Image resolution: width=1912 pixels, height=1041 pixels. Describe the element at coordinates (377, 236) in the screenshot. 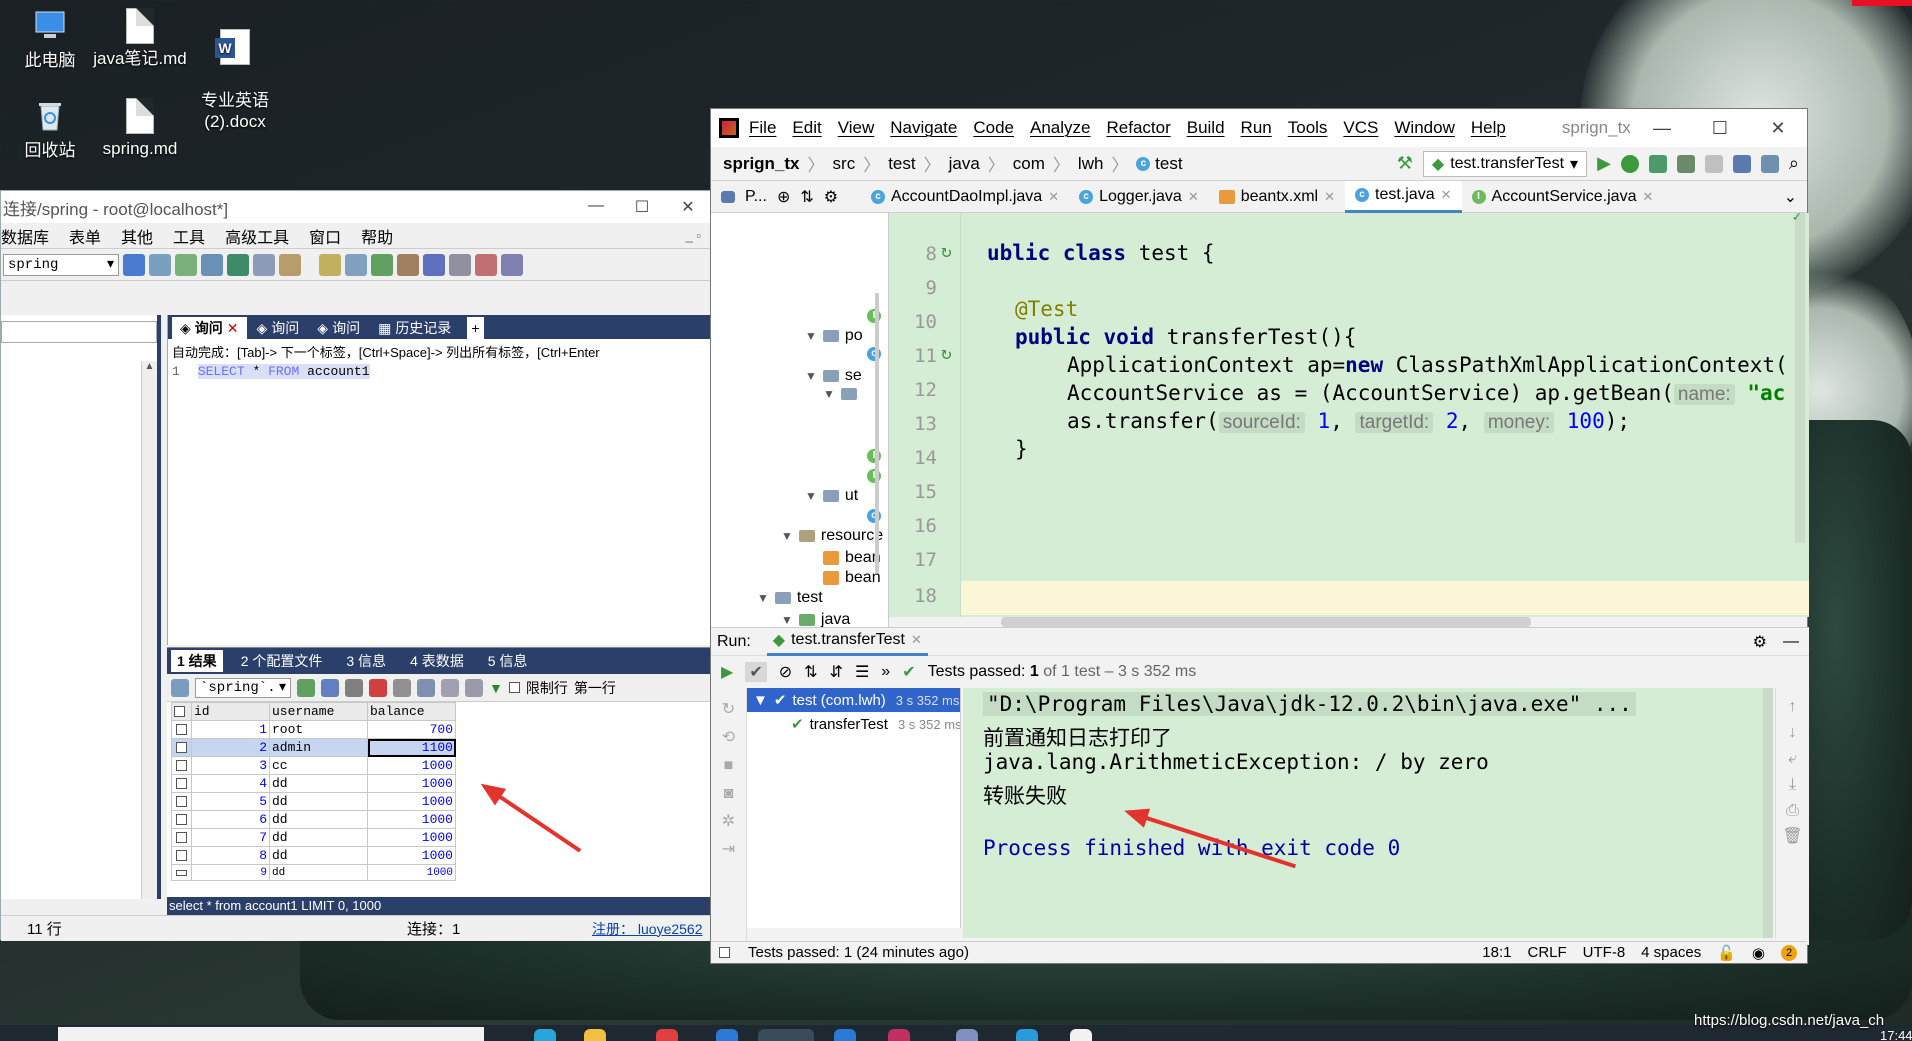

I see `menu-help: 帮助` at that location.